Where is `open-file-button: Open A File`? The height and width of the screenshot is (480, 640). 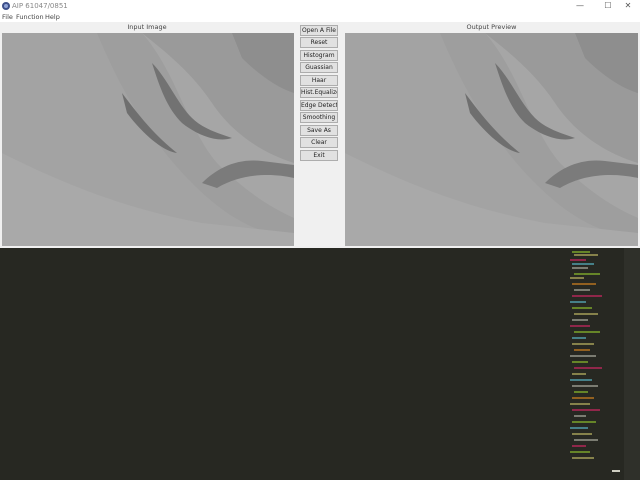 open-file-button: Open A File is located at coordinates (319, 30).